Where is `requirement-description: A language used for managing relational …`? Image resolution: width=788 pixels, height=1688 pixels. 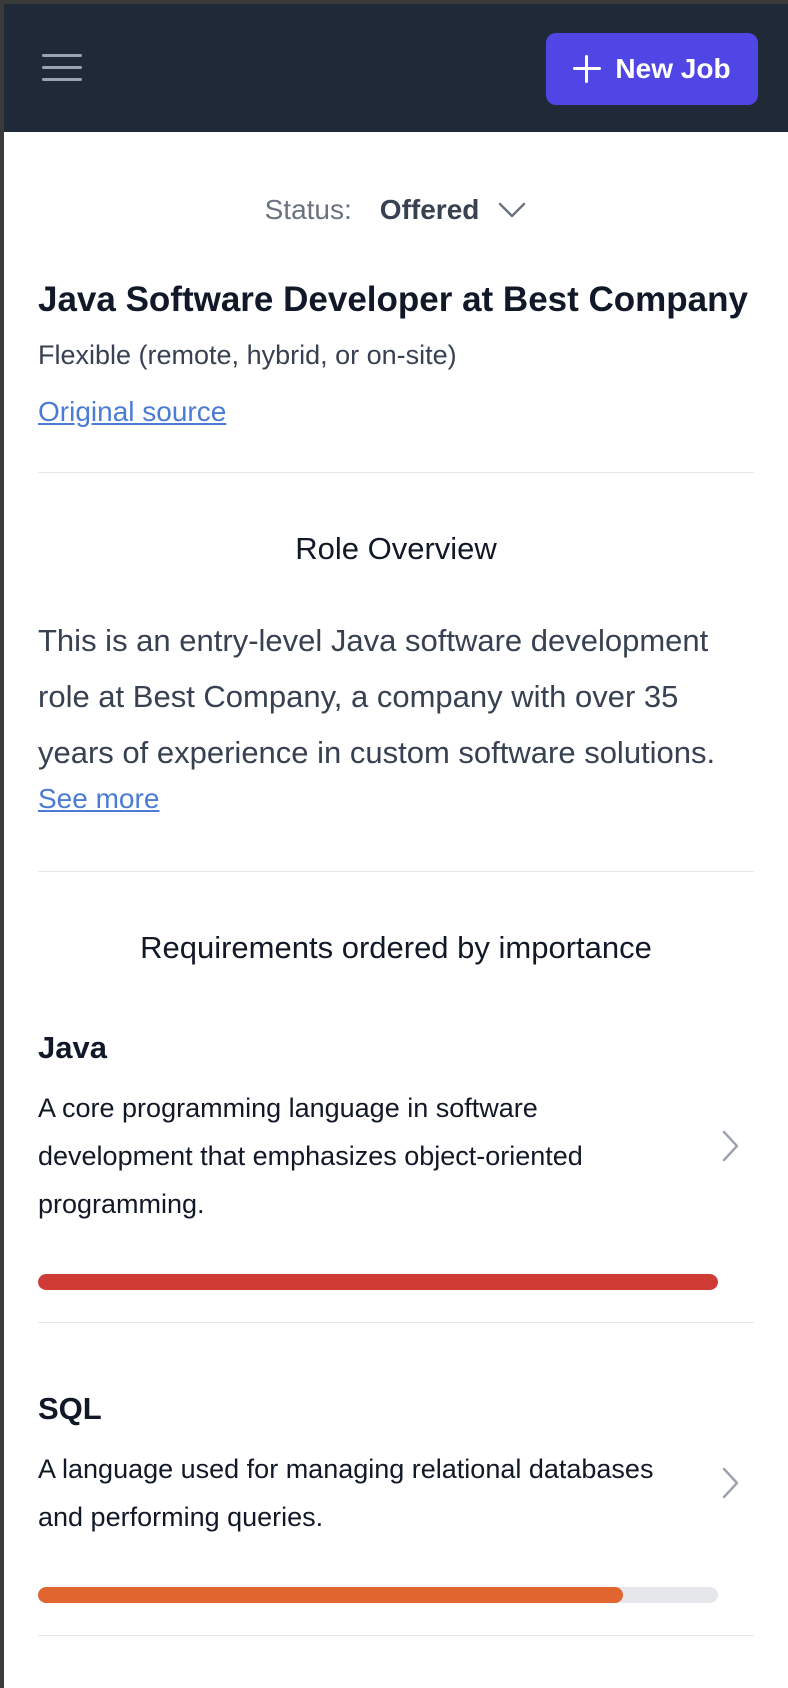 requirement-description: A language used for managing relational … is located at coordinates (346, 1493).